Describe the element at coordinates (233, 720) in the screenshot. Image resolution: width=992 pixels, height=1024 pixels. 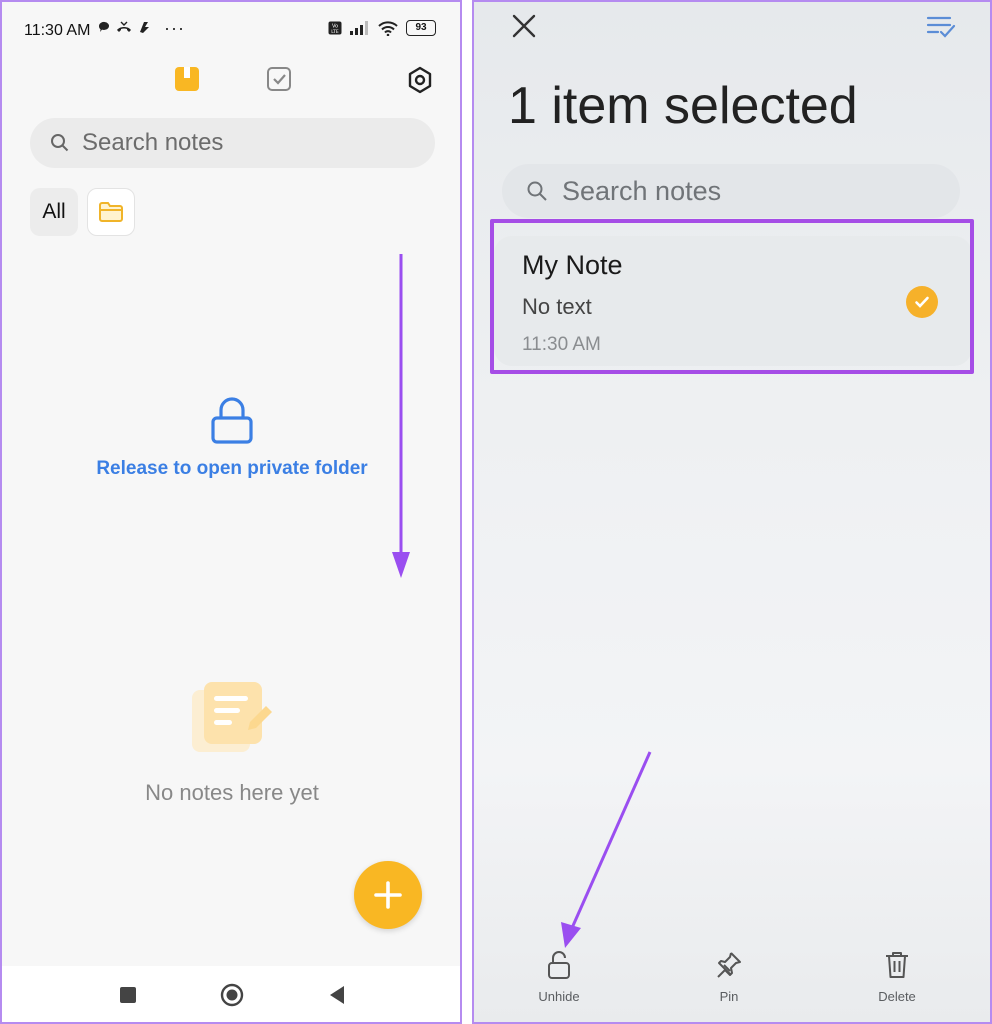
I see `empty-notes-icon` at that location.